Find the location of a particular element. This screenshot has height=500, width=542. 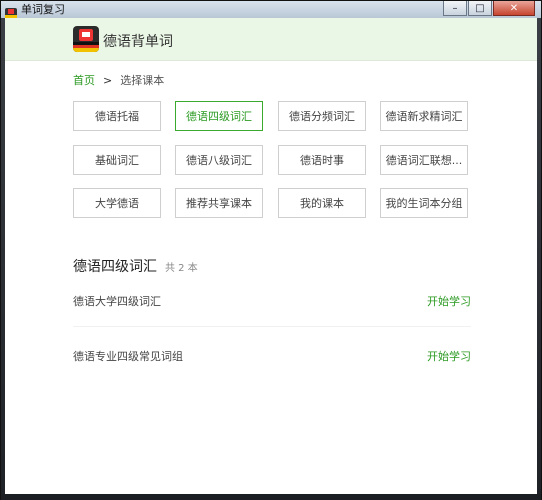

list-item: 德语专业四级常见词组 开始学习 is located at coordinates (272, 356).